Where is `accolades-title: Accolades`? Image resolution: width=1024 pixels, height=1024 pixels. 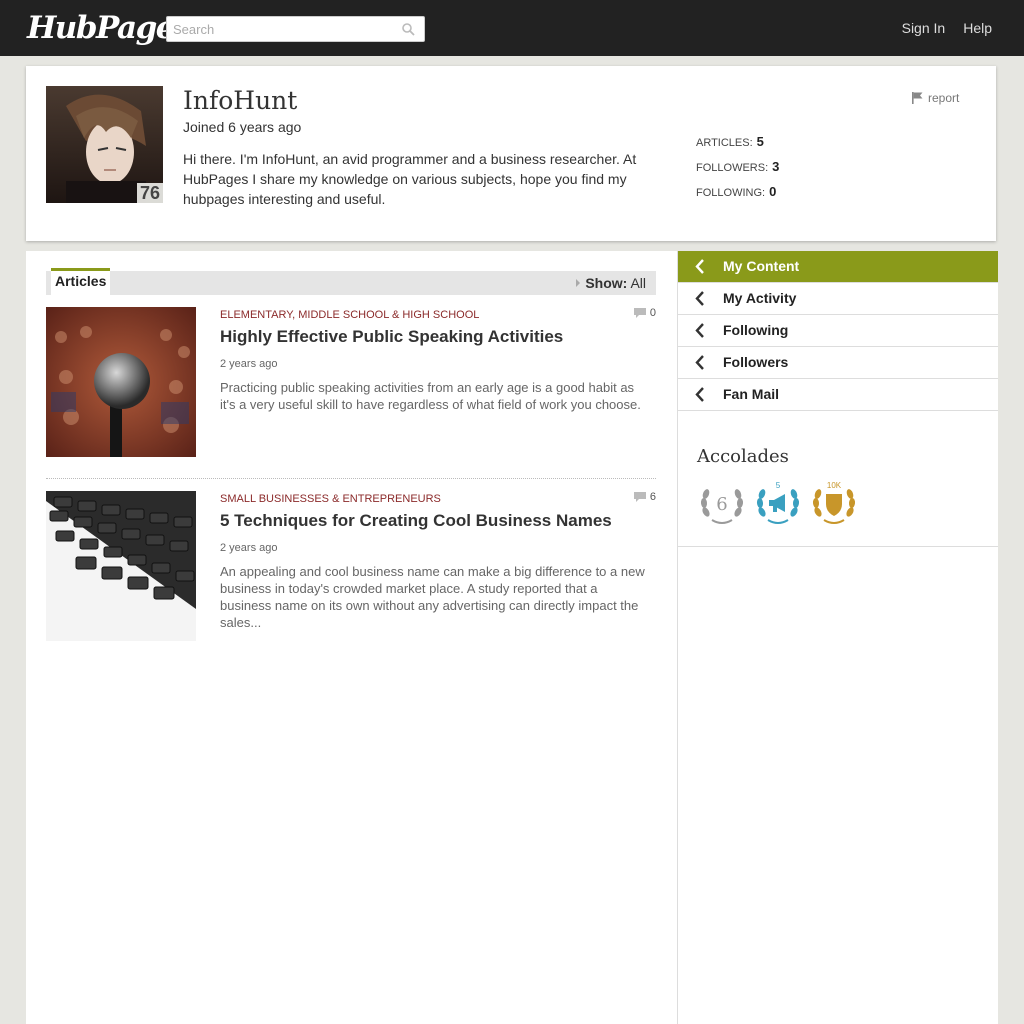 accolades-title: Accolades is located at coordinates (743, 456).